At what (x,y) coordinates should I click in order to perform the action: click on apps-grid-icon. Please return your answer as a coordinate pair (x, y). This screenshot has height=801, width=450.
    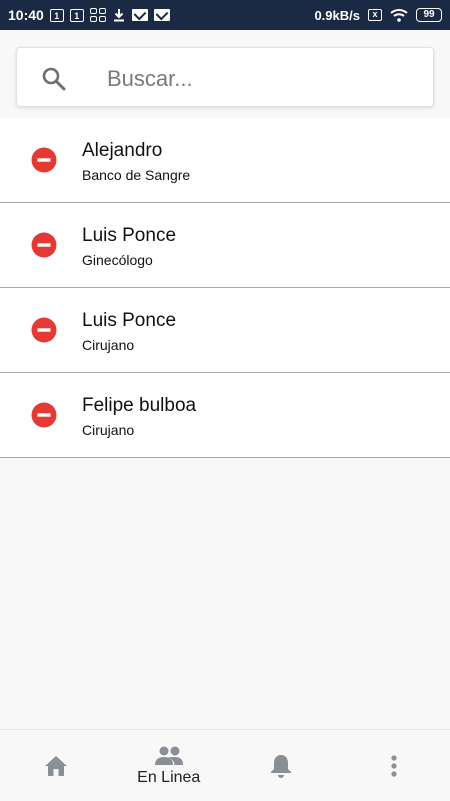
    Looking at the image, I should click on (98, 15).